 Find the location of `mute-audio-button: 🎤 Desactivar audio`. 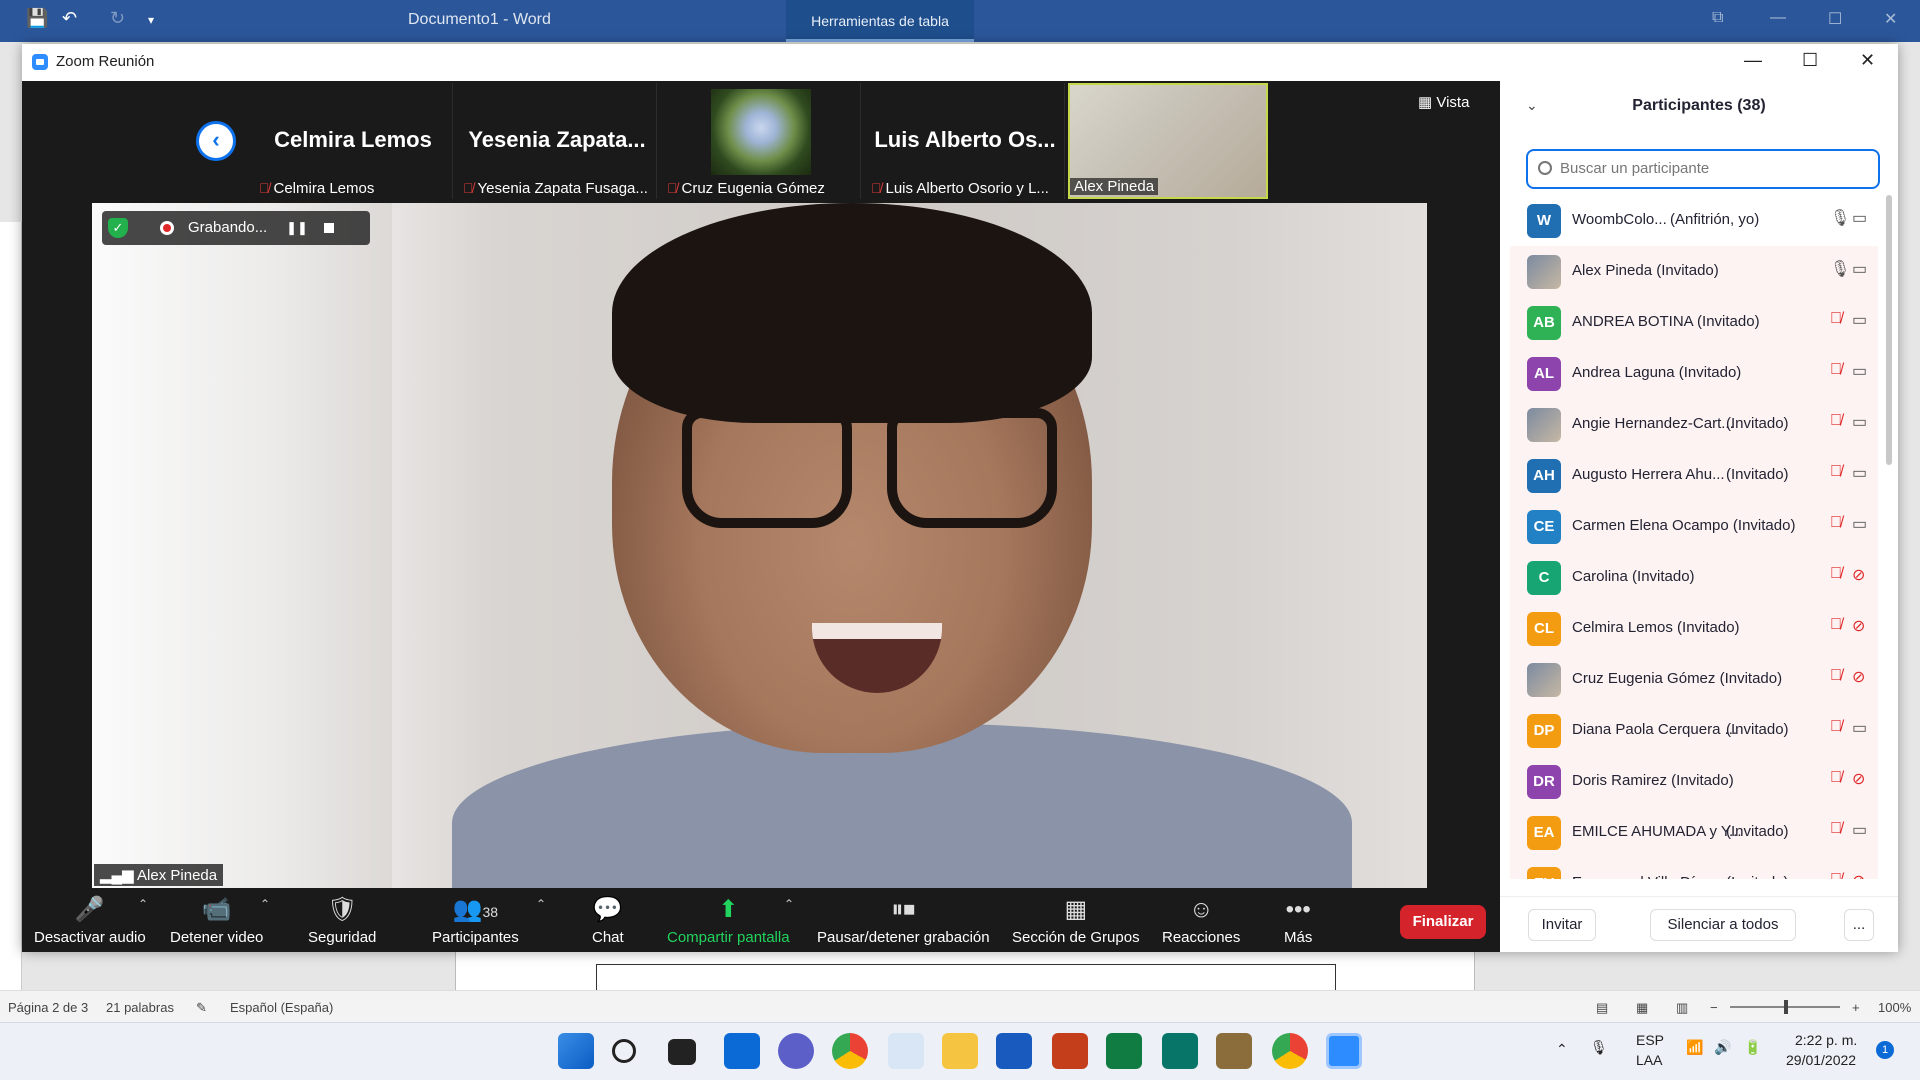

mute-audio-button: 🎤 Desactivar audio is located at coordinates (90, 920).